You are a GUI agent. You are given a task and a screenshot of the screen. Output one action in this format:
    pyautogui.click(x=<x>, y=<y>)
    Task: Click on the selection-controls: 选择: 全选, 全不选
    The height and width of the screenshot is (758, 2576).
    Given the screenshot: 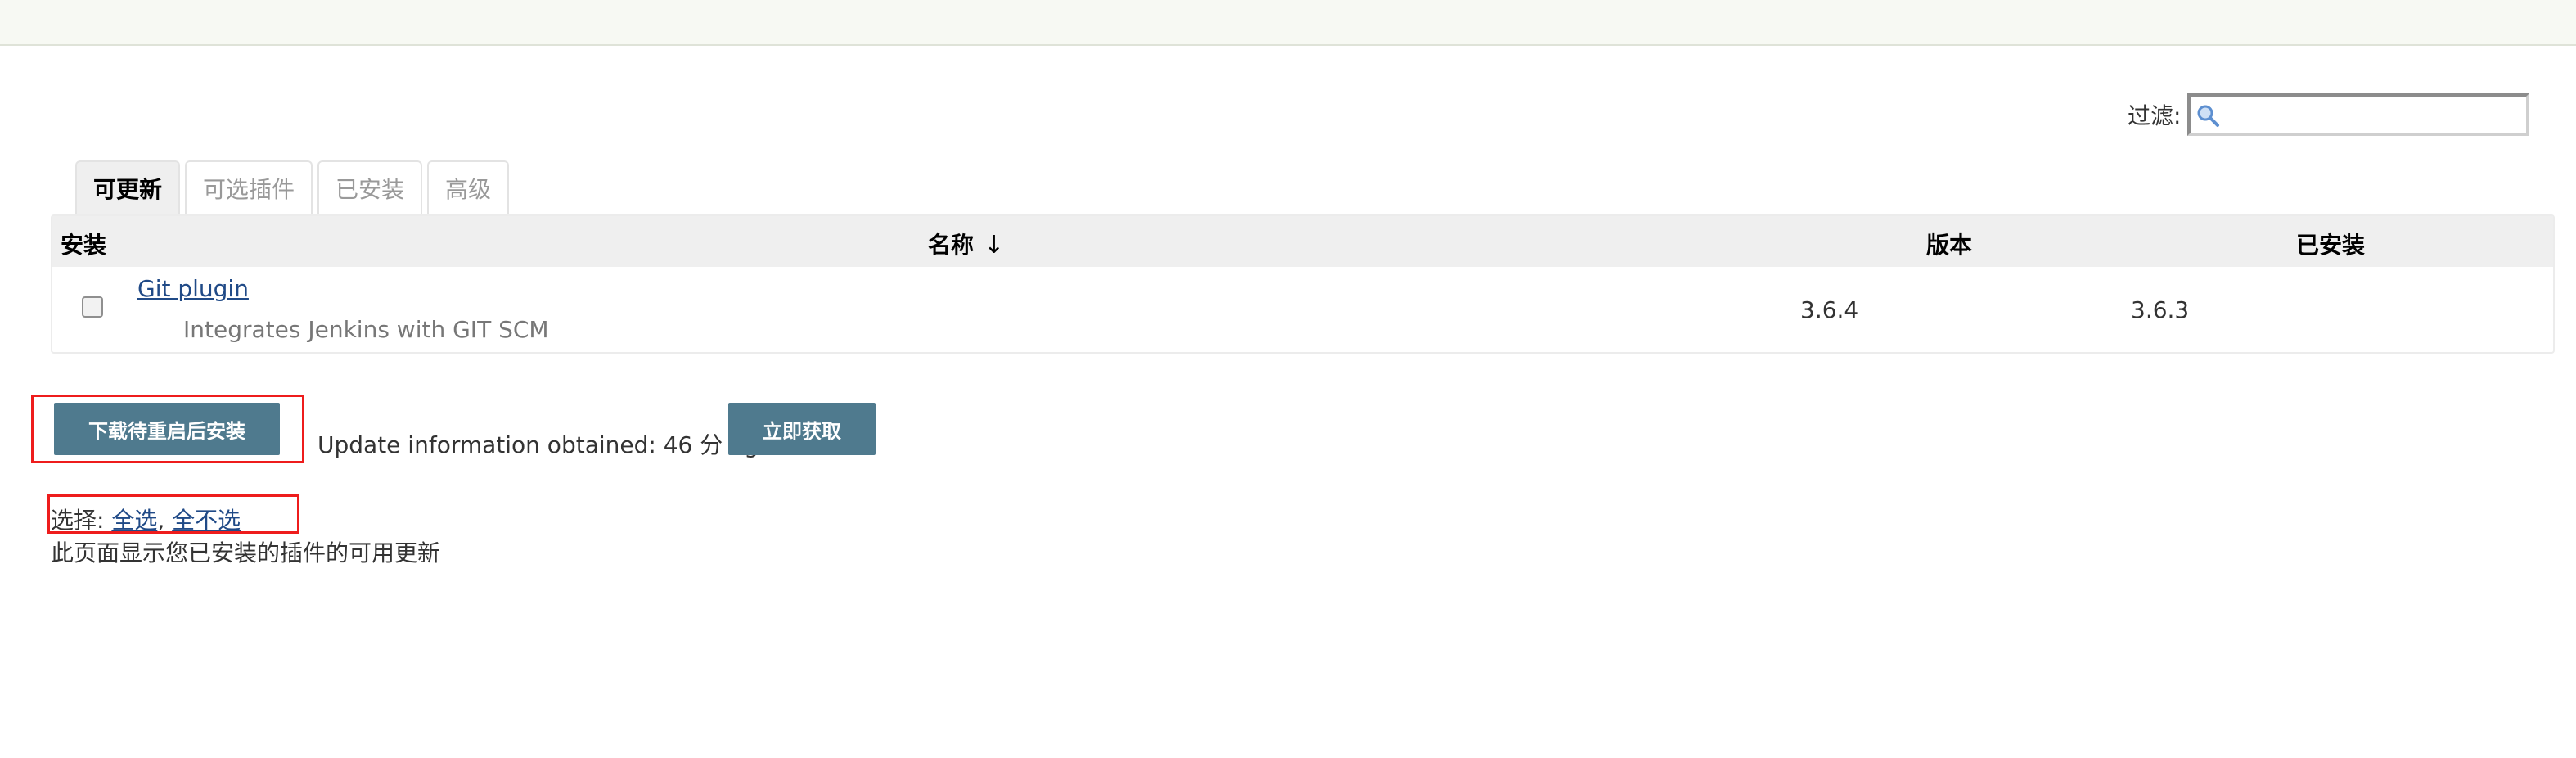 What is the action you would take?
    pyautogui.click(x=146, y=519)
    